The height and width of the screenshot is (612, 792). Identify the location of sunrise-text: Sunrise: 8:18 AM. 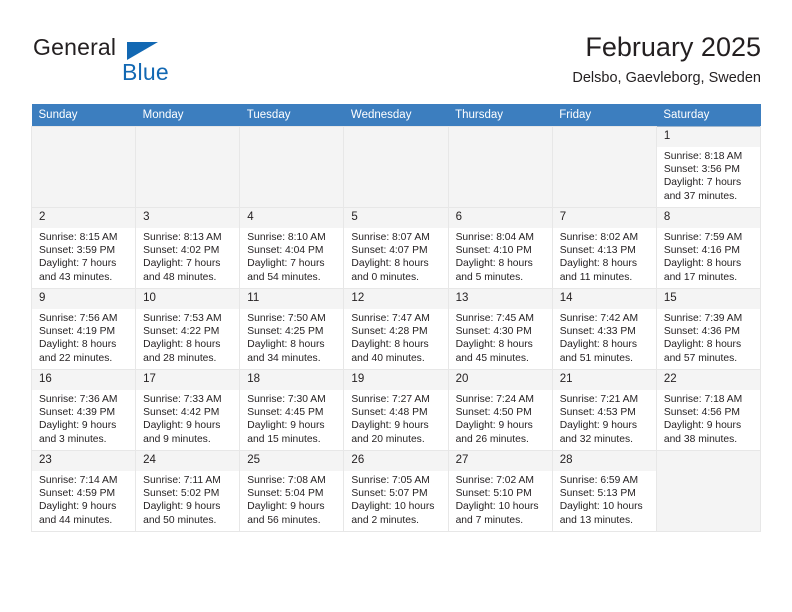
(703, 156).